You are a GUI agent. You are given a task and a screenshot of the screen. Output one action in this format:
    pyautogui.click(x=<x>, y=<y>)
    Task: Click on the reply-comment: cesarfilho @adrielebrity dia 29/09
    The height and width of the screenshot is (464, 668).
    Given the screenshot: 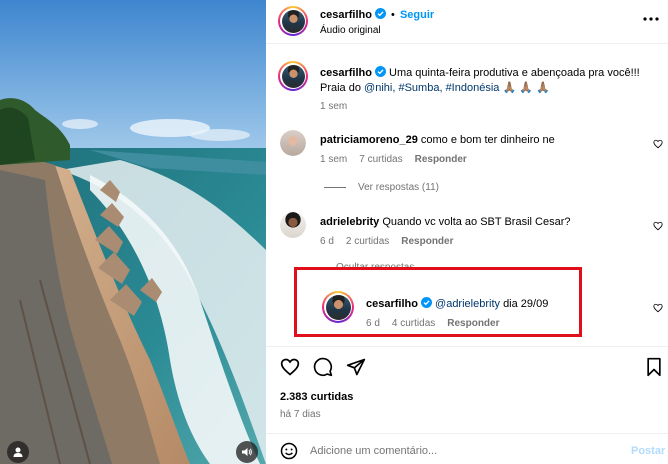 What is the action you would take?
    pyautogui.click(x=496, y=303)
    